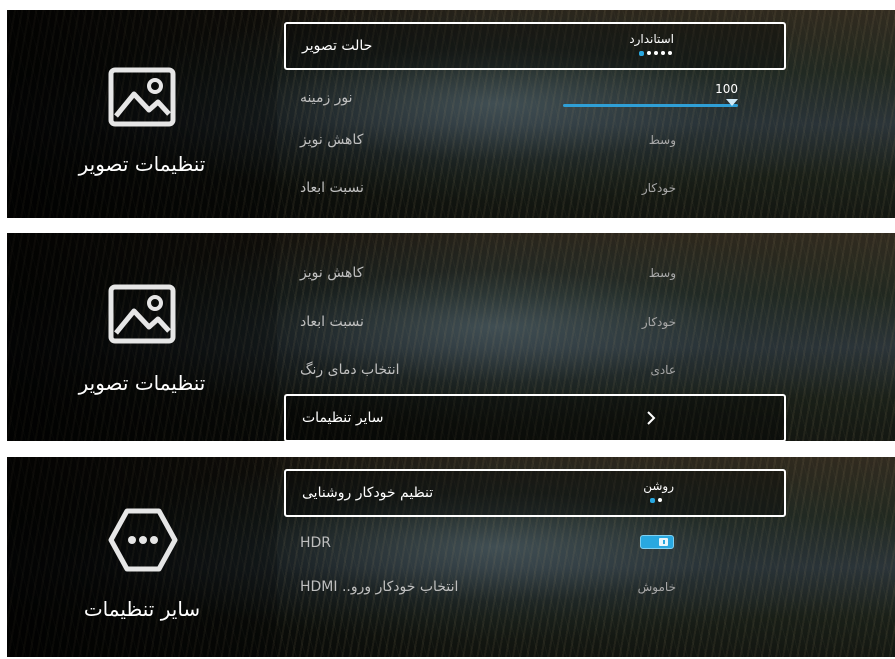 The image size is (895, 659). I want to click on item-label: حالت تصویر, so click(337, 46).